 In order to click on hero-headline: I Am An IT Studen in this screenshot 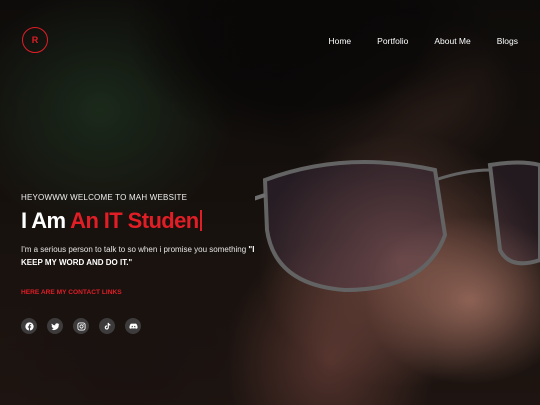, I will do `click(141, 221)`.